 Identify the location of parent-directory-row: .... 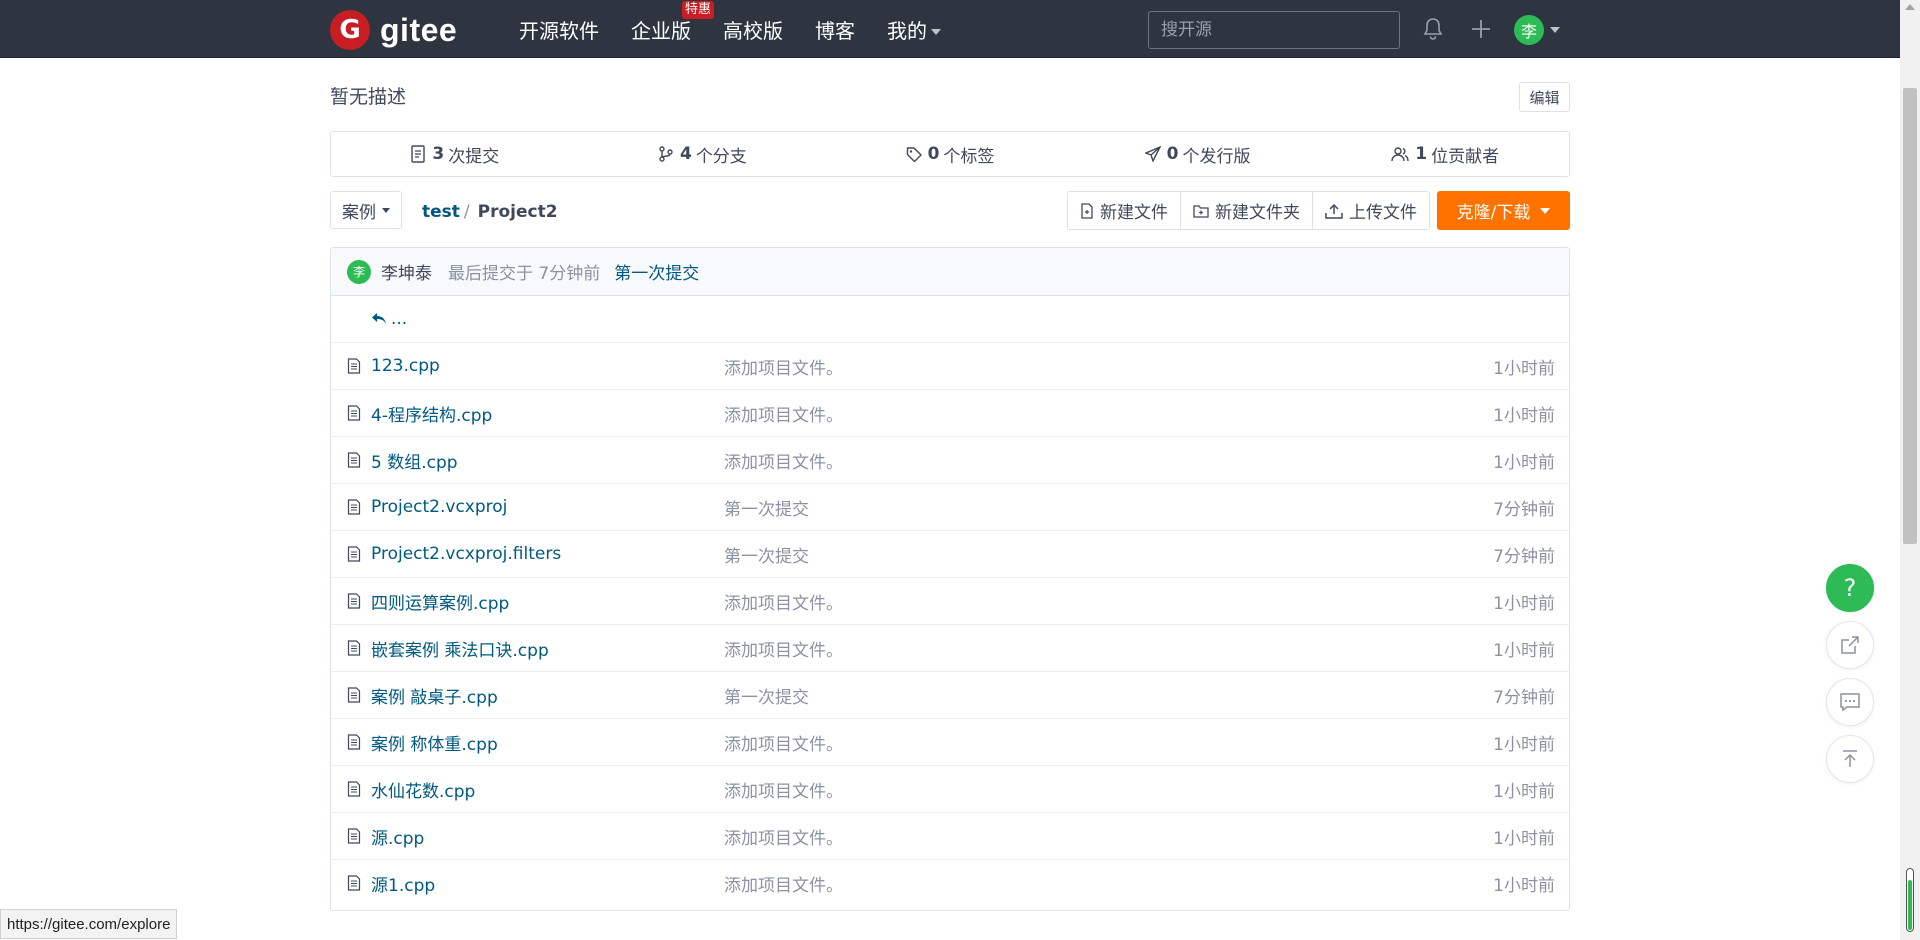
(950, 319).